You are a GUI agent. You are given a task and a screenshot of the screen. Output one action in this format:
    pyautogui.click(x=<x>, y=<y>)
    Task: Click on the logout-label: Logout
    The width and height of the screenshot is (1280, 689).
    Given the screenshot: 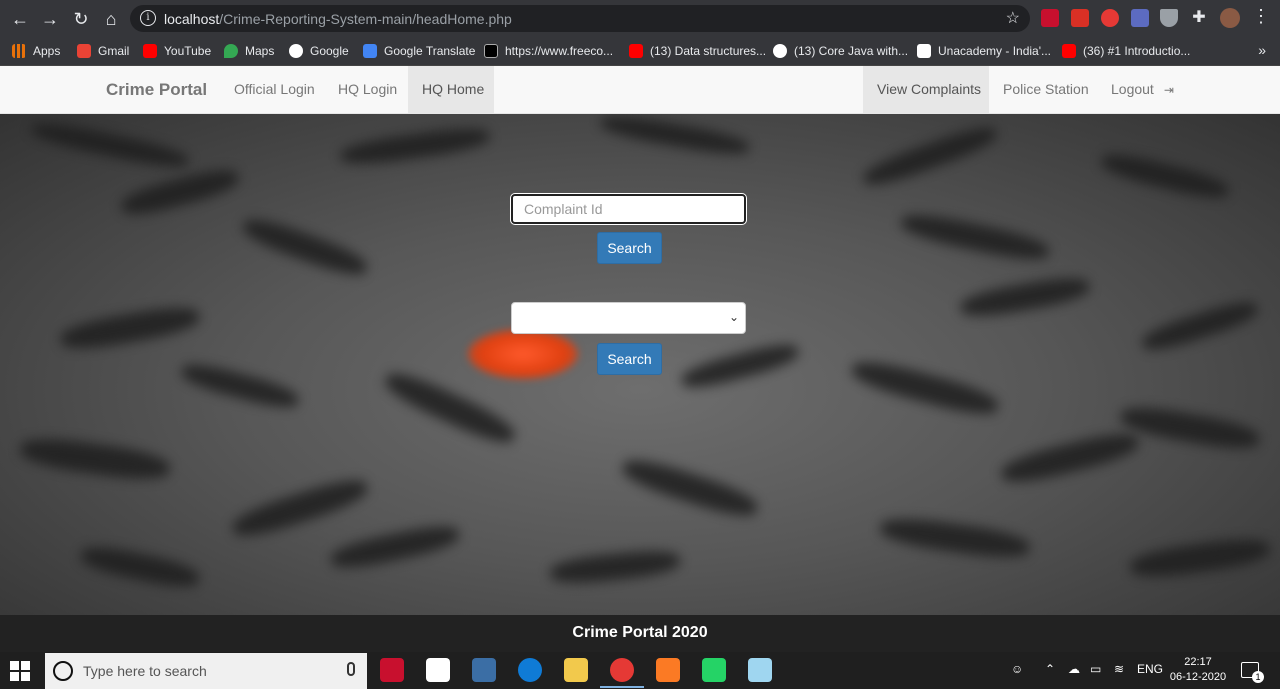 What is the action you would take?
    pyautogui.click(x=1132, y=89)
    